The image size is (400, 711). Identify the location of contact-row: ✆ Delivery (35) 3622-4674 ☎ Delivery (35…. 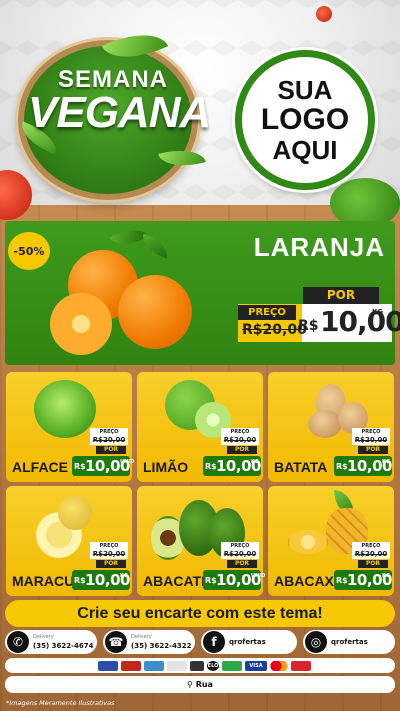
(200, 643).